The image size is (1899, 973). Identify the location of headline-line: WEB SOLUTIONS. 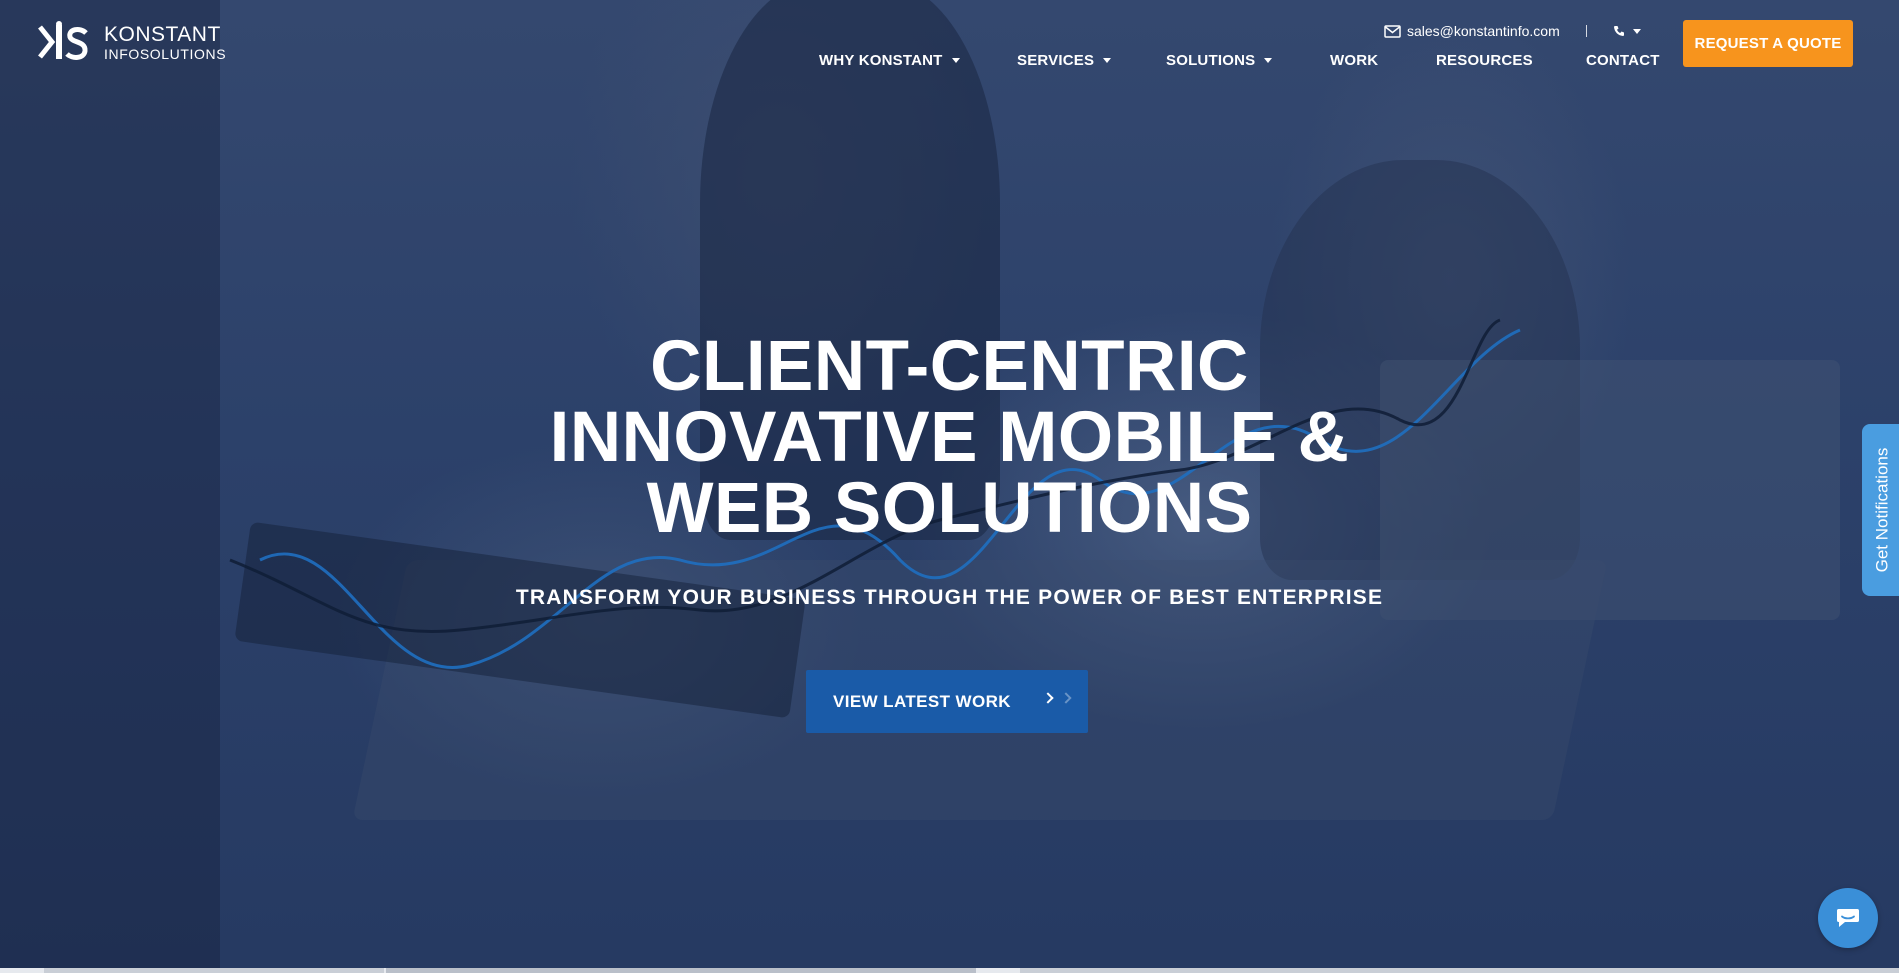
(949, 508).